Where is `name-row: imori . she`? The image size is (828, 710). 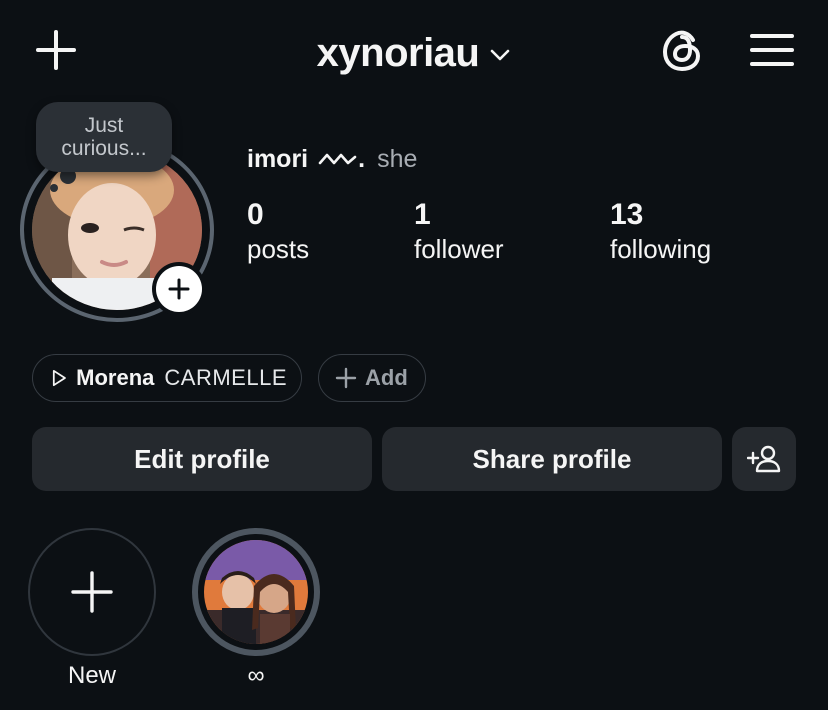 name-row: imori . she is located at coordinates (332, 159).